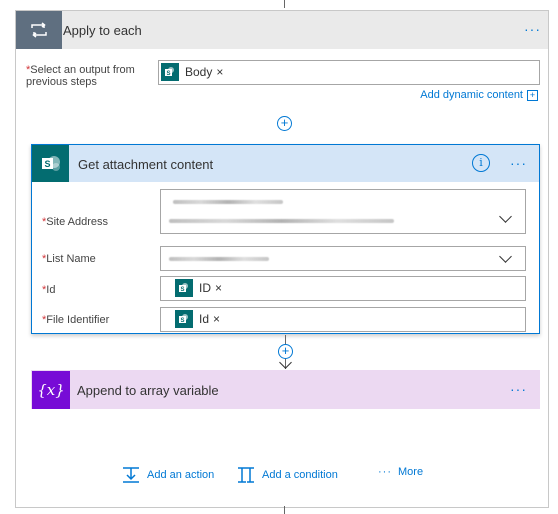 The width and height of the screenshot is (558, 514). Describe the element at coordinates (481, 163) in the screenshot. I see `info-icon: i` at that location.